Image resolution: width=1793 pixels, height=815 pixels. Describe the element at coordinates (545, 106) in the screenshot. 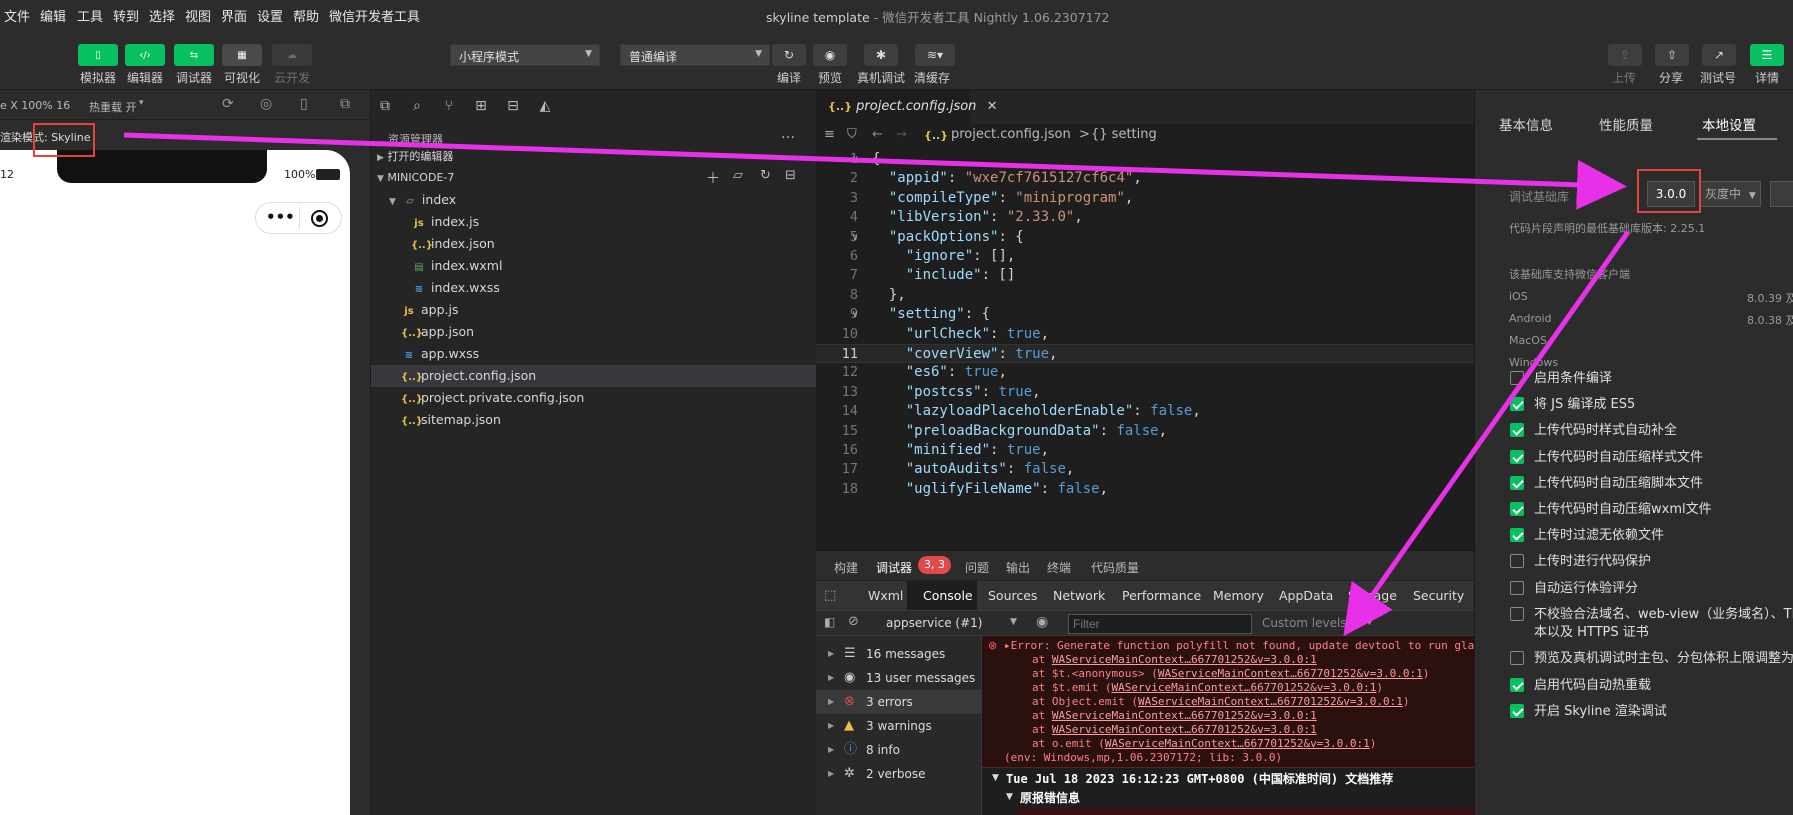

I see `docker-icon: ◭` at that location.